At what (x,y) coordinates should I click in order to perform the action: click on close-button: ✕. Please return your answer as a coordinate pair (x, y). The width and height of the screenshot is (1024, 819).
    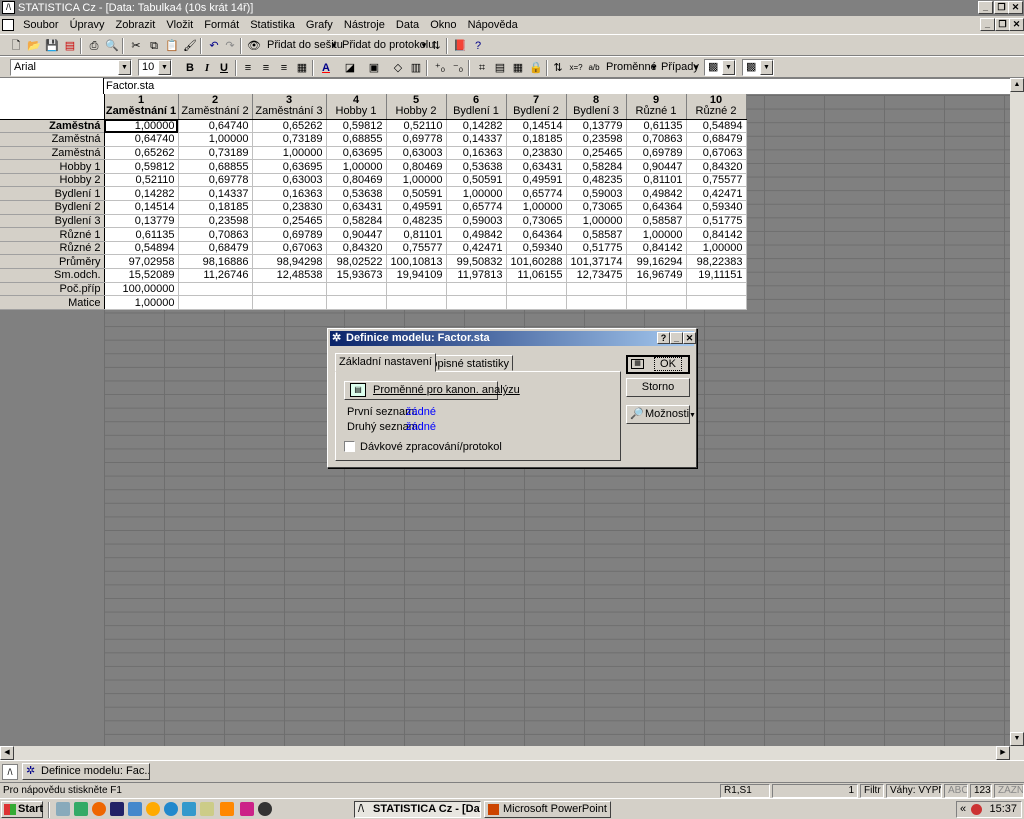
    Looking at the image, I should click on (1015, 7).